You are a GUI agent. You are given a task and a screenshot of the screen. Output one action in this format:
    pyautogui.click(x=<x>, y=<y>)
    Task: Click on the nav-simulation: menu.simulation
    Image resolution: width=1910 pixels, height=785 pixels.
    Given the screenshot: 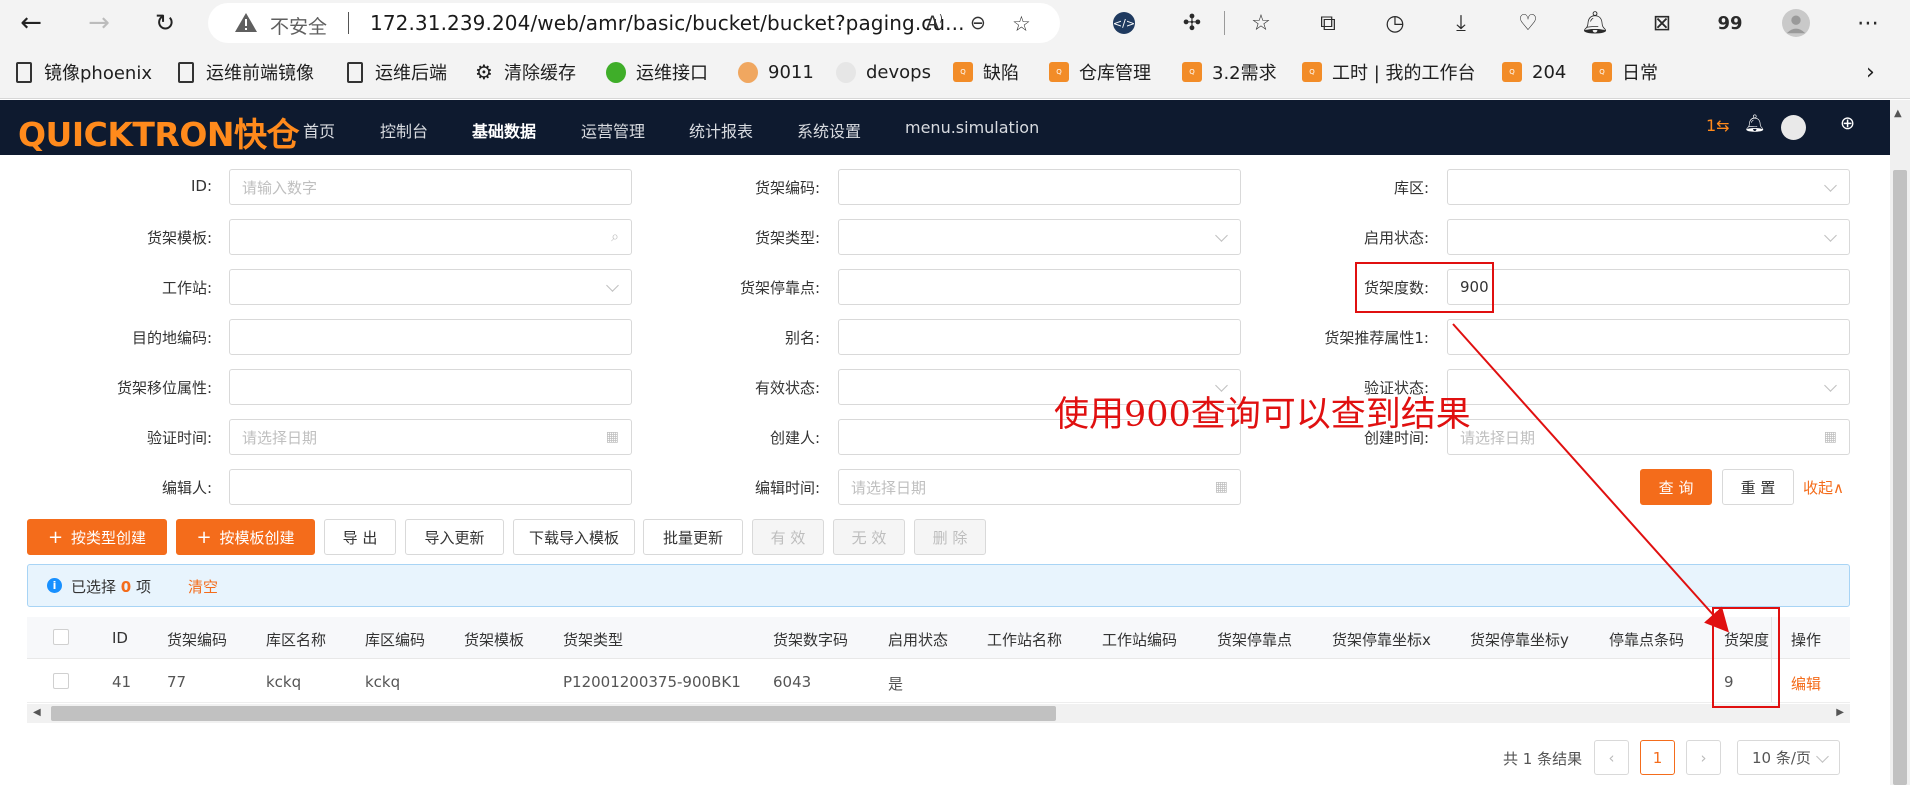 What is the action you would take?
    pyautogui.click(x=972, y=127)
    